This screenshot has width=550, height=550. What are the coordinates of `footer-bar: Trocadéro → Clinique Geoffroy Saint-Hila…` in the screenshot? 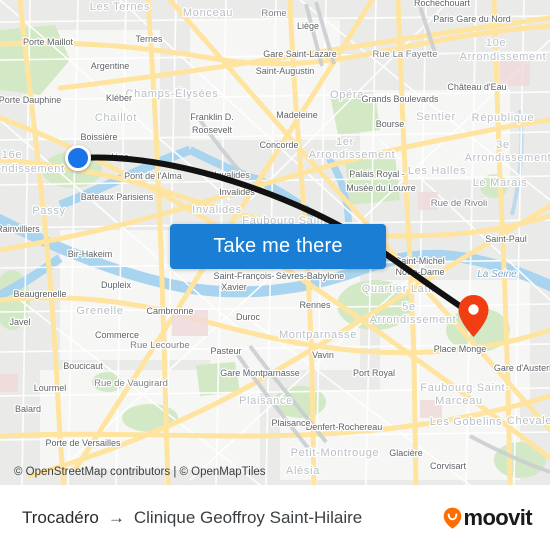 It's located at (275, 517).